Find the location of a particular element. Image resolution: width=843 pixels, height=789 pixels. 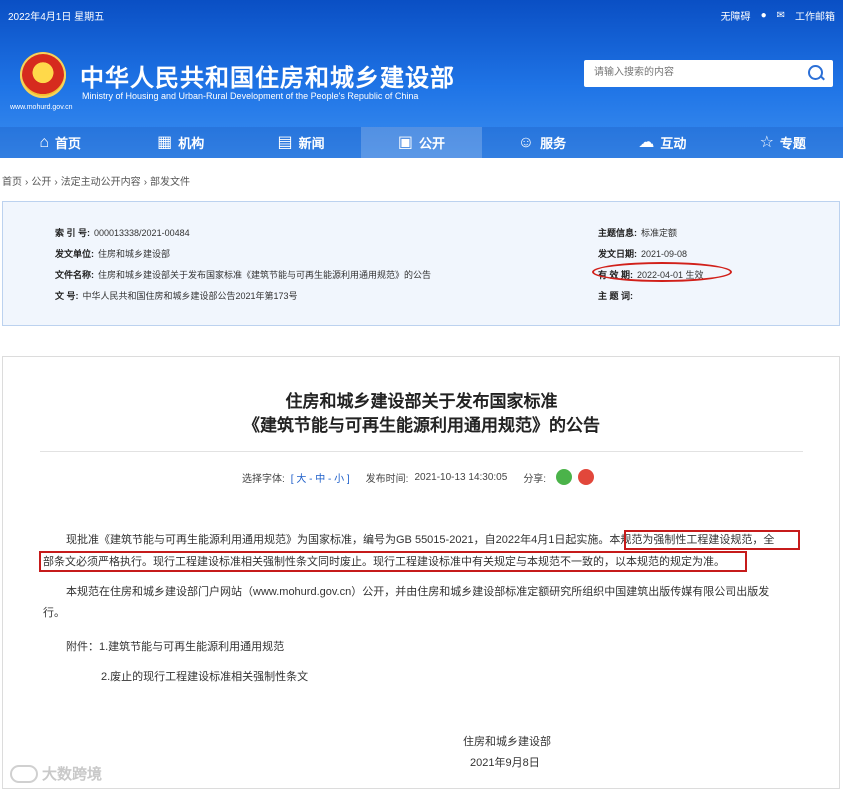

watermark: 大数跨境 is located at coordinates (56, 773).